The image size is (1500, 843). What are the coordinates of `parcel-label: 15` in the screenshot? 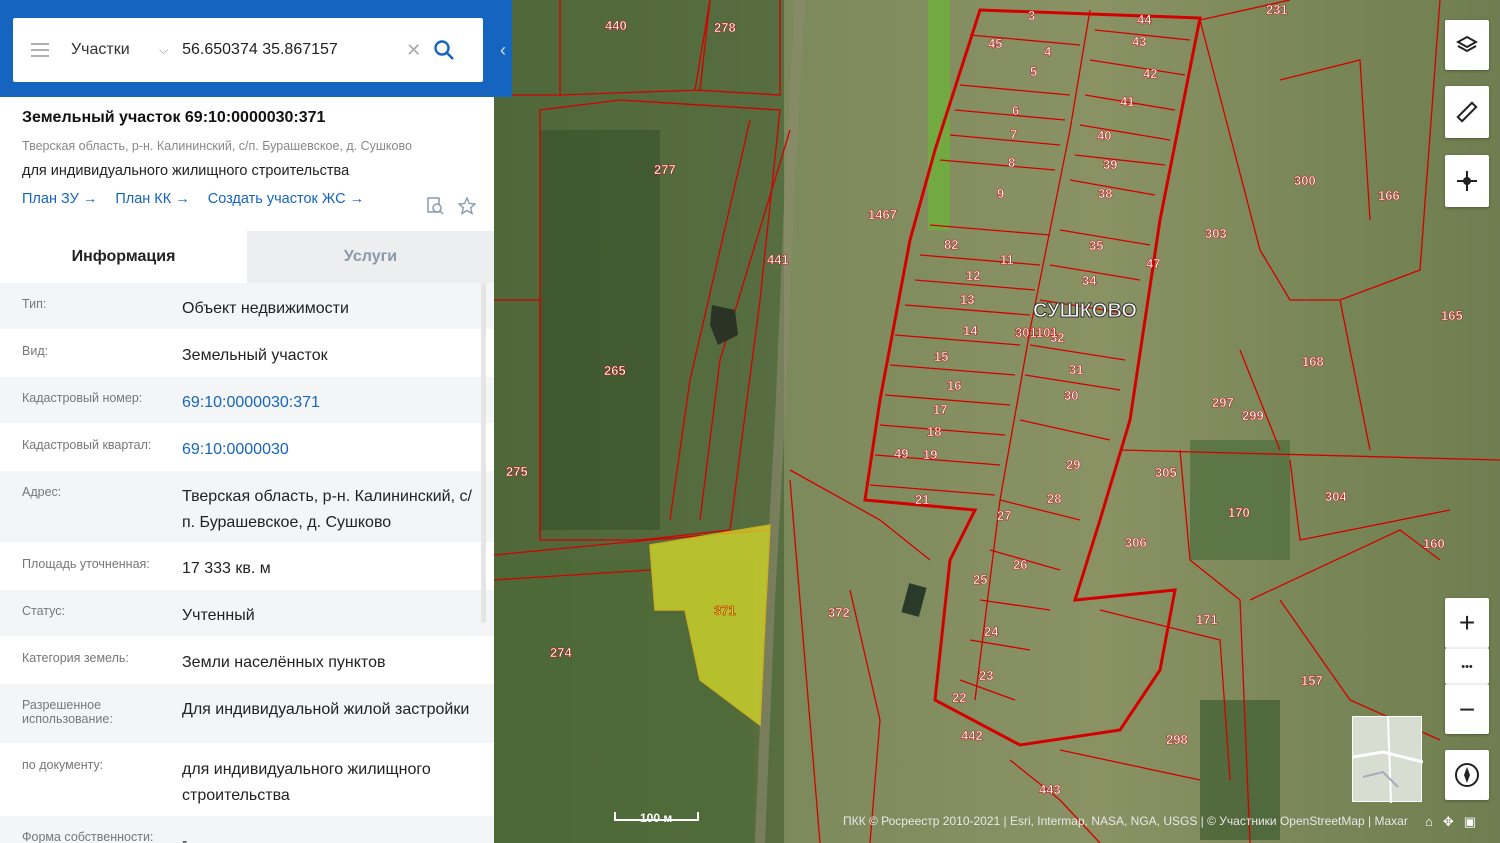 It's located at (941, 357).